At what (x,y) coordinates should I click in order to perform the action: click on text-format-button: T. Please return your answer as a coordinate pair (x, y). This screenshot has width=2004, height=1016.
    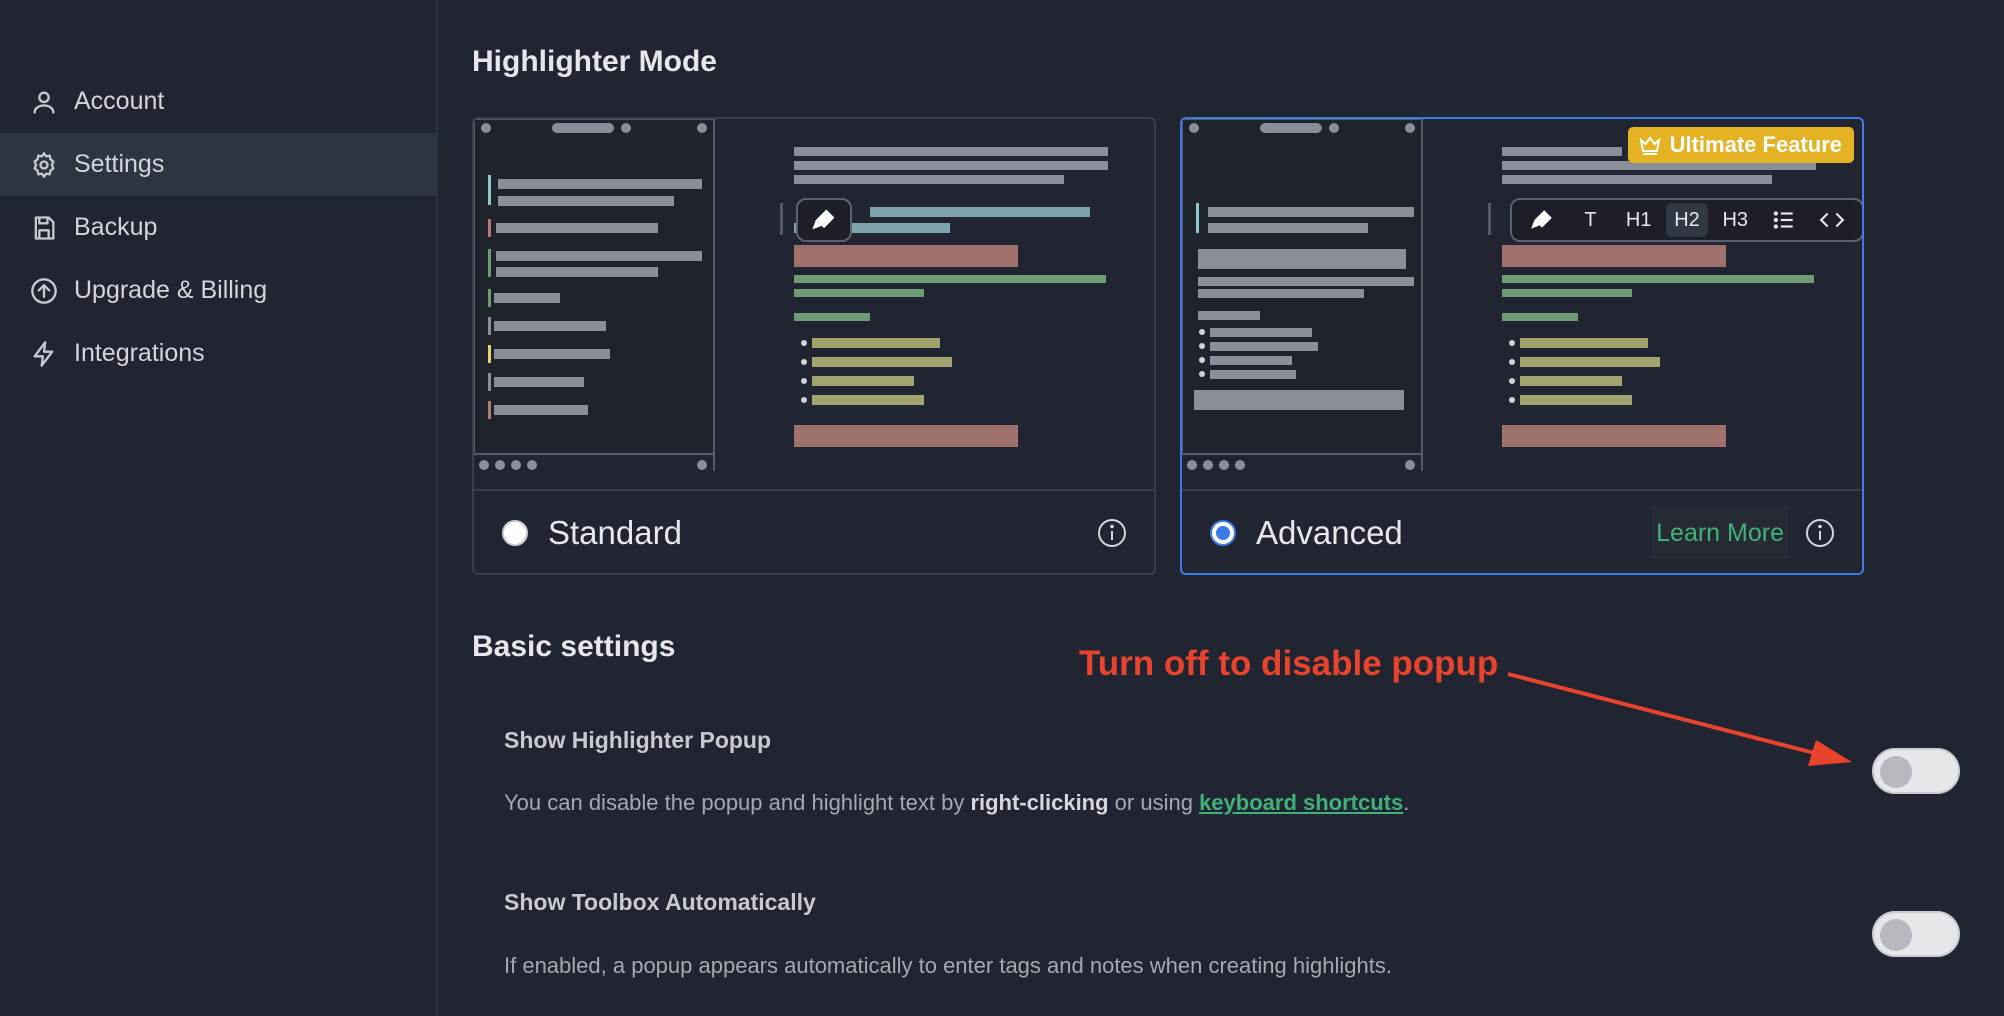
    Looking at the image, I should click on (1590, 219).